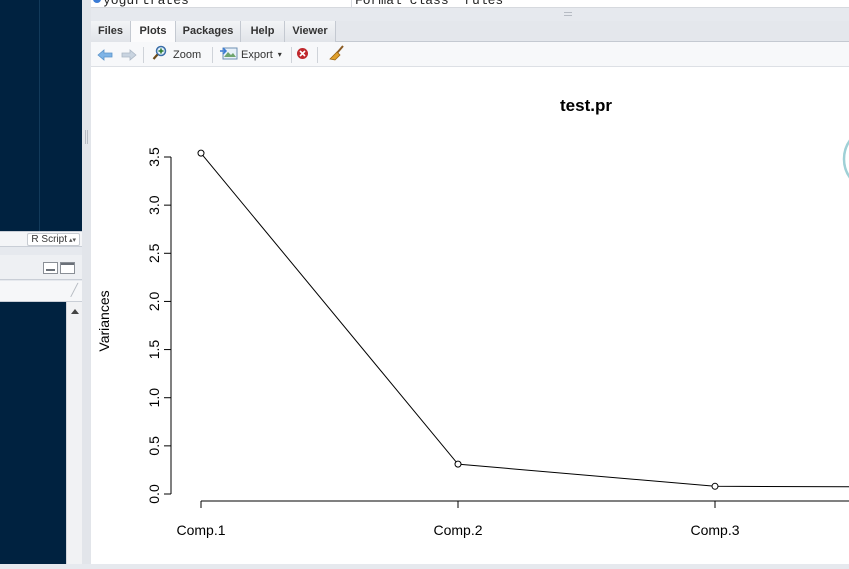  I want to click on arrow-left-icon, so click(105, 55).